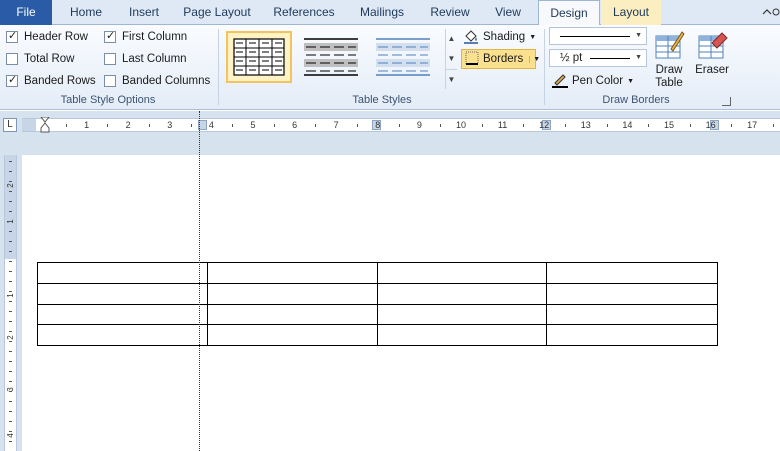 The height and width of the screenshot is (451, 780). Describe the element at coordinates (712, 45) in the screenshot. I see `eraser-icon` at that location.